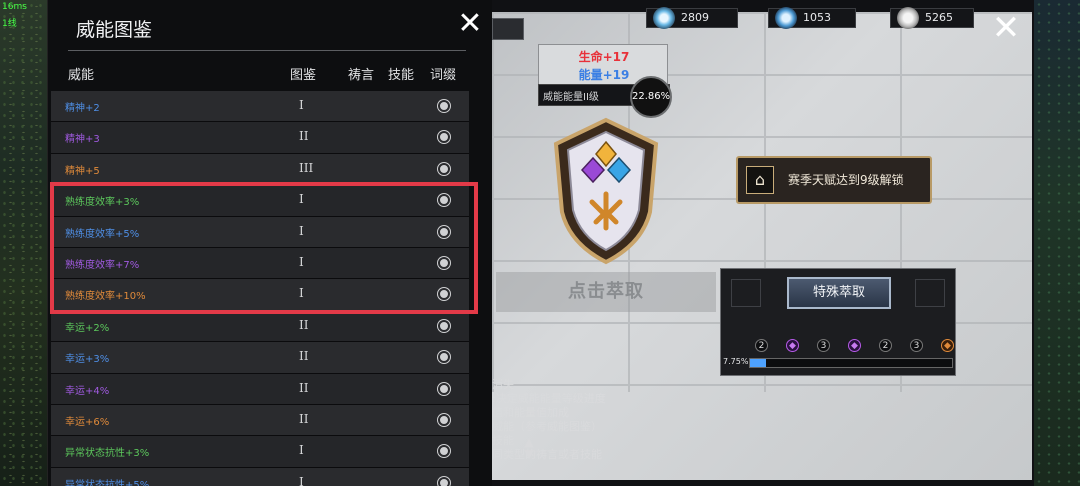 This screenshot has width=1080, height=486. What do you see at coordinates (606, 191) in the screenshot?
I see `power-crest-icon` at bounding box center [606, 191].